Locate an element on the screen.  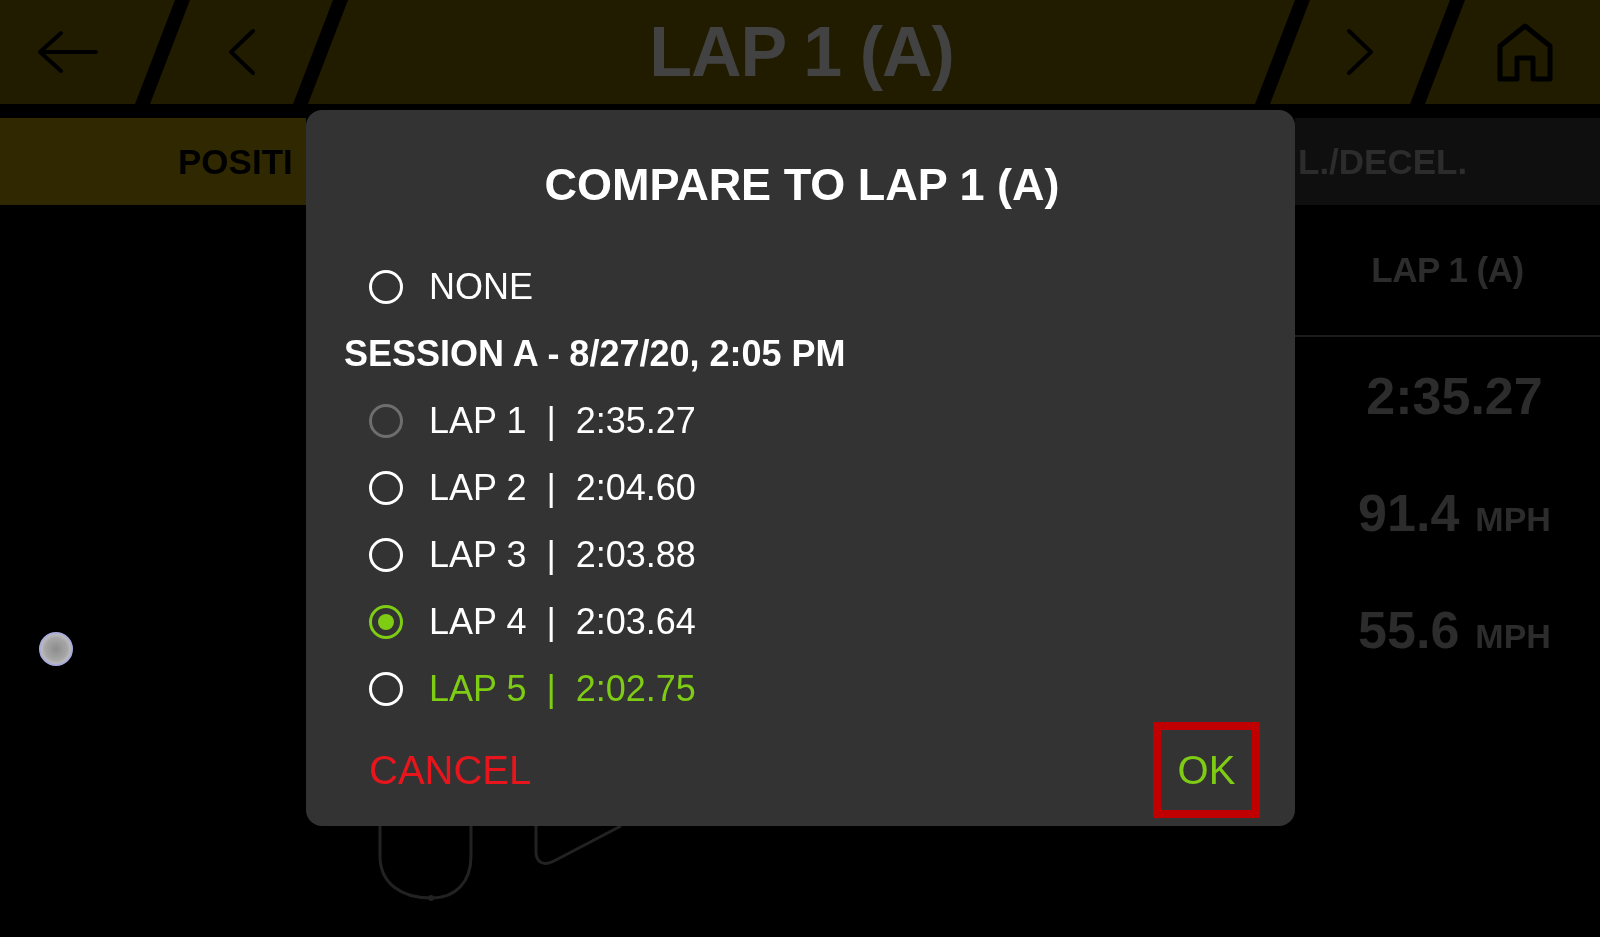
chevron-left-icon is located at coordinates (241, 52).